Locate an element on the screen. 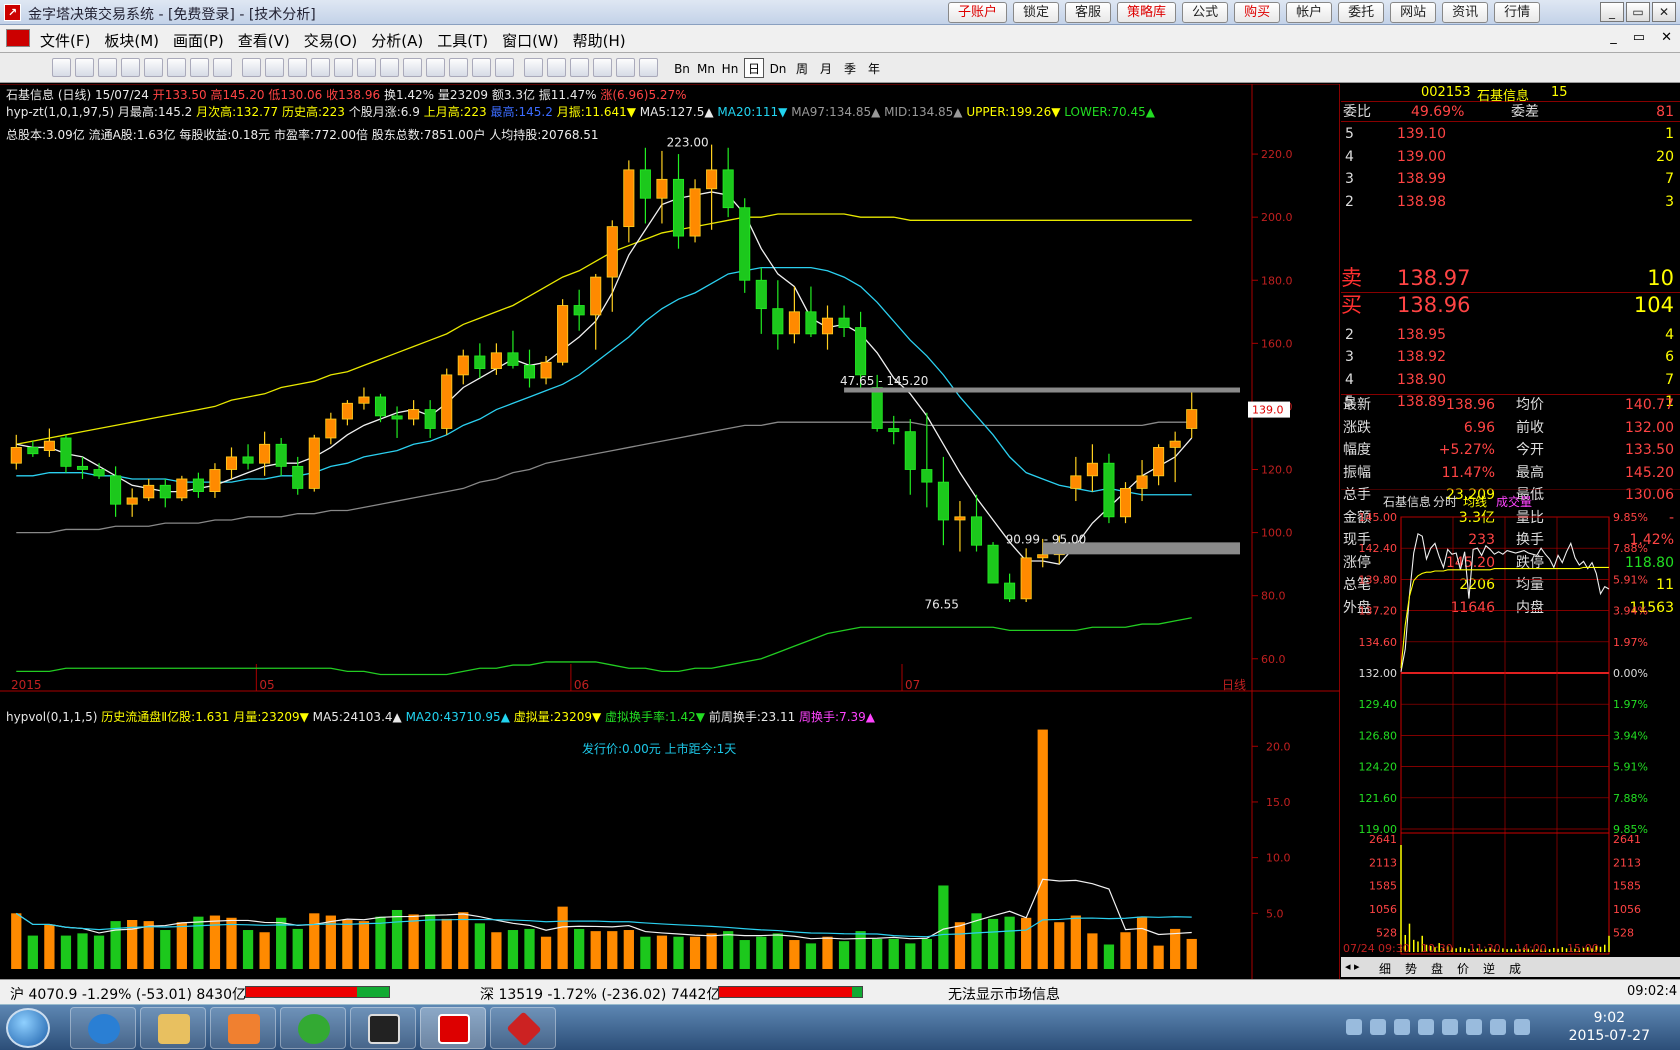 This screenshot has height=1050, width=1680. app-taskbar-button-red is located at coordinates (523, 1028).